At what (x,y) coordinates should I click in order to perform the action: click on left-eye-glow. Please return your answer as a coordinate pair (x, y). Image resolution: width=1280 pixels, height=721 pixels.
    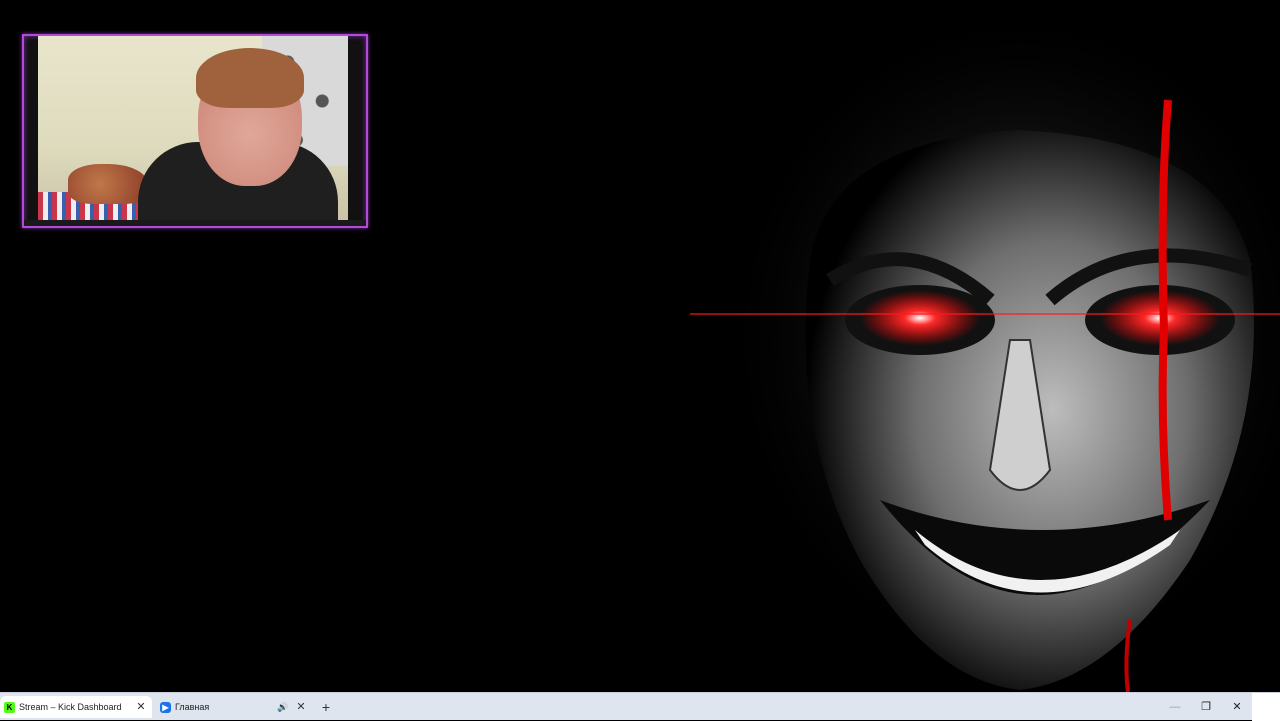
    Looking at the image, I should click on (920, 318).